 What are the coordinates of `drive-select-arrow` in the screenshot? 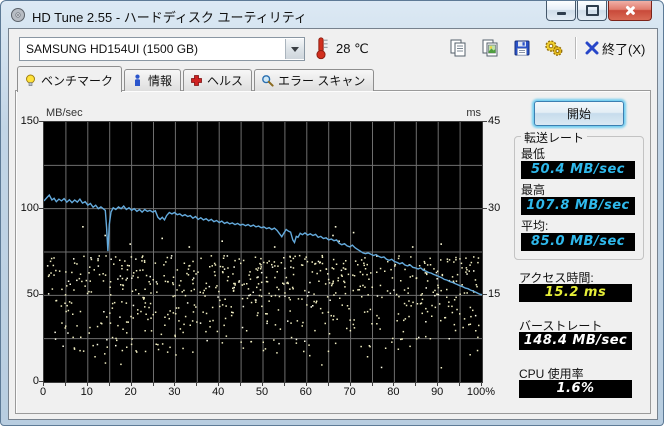 It's located at (294, 49).